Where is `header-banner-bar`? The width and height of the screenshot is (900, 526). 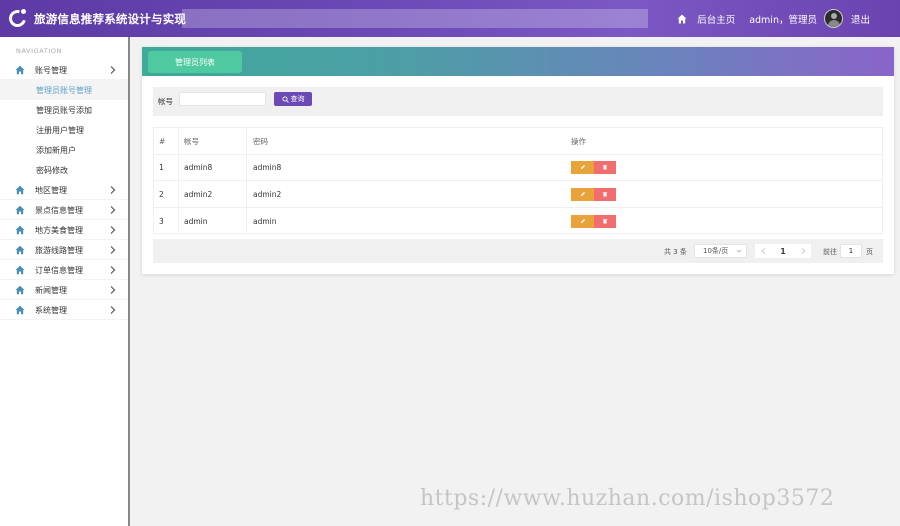 header-banner-bar is located at coordinates (415, 18).